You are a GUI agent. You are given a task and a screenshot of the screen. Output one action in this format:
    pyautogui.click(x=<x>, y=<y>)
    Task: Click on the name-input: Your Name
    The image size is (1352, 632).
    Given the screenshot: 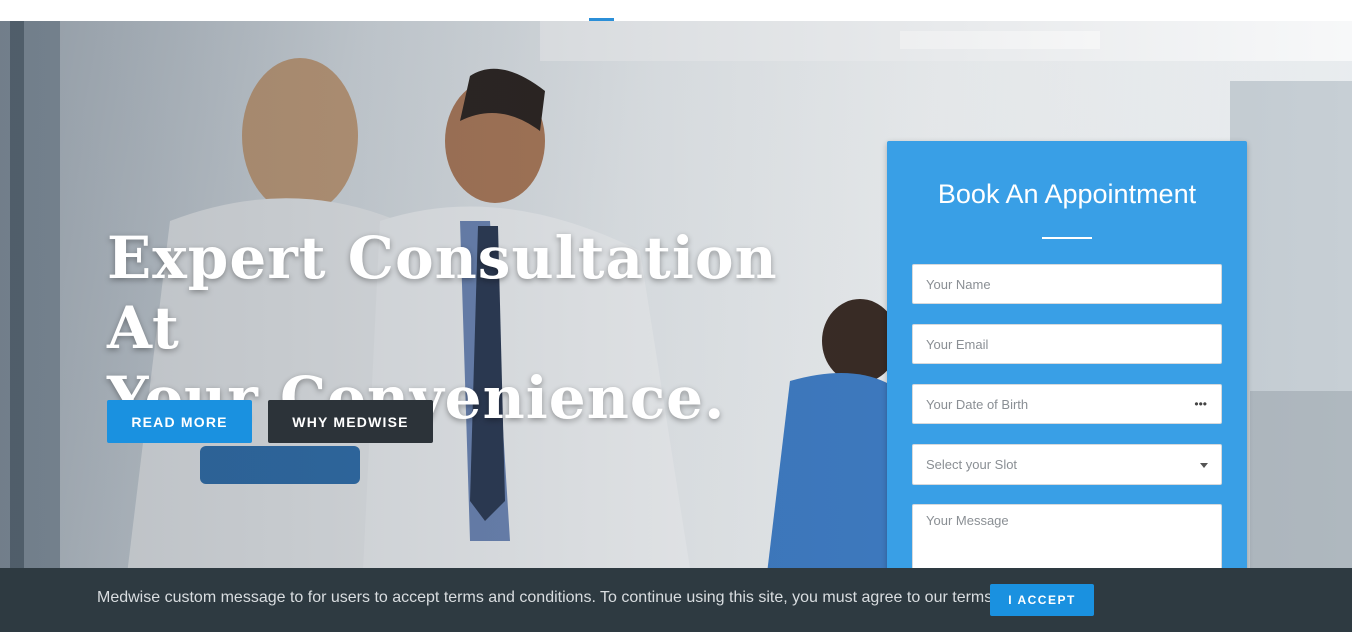 What is the action you would take?
    pyautogui.click(x=1067, y=284)
    